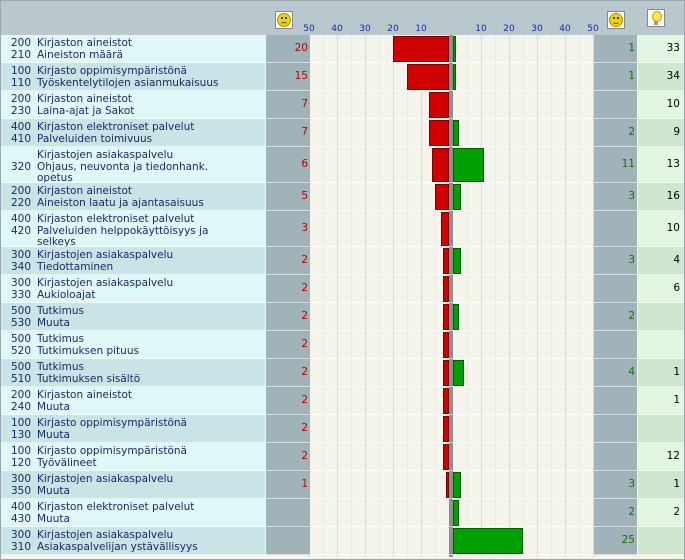  I want to click on row-text: Kirjaston elektroniset palvelut, so click(116, 127).